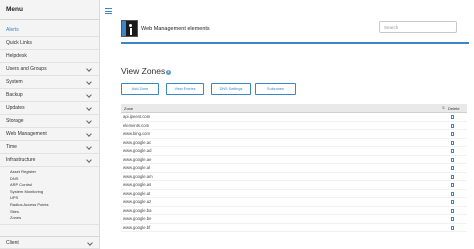 This screenshot has width=474, height=249. What do you see at coordinates (140, 89) in the screenshot?
I see `add-zone-button: Add Zone` at bounding box center [140, 89].